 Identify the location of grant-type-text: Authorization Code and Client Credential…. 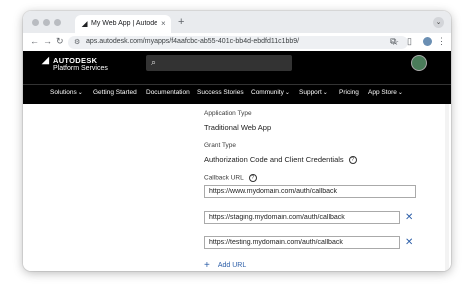
(274, 159).